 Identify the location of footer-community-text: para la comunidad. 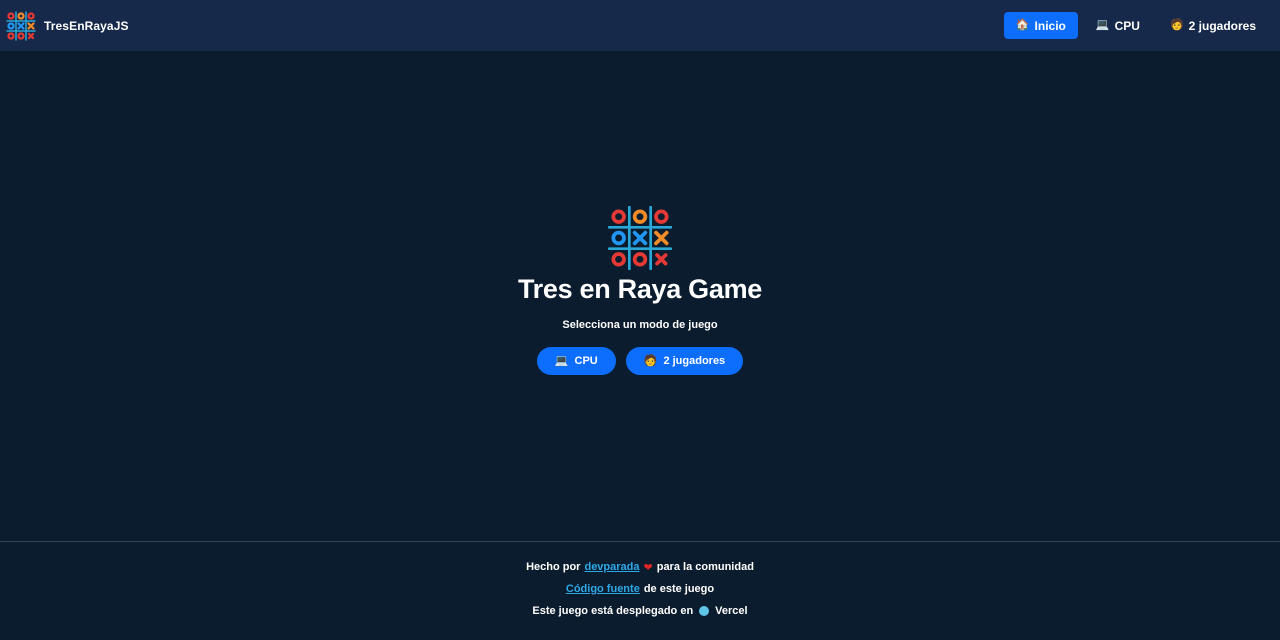
(705, 567).